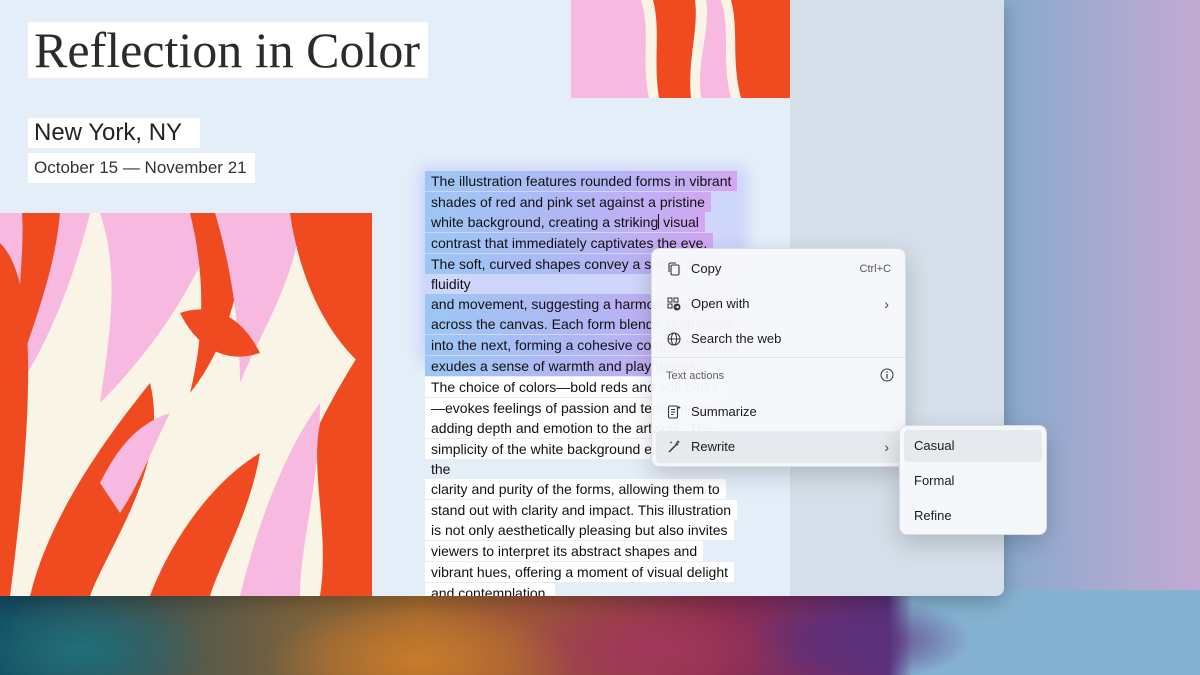 Image resolution: width=1200 pixels, height=675 pixels. I want to click on menu-divider, so click(778, 357).